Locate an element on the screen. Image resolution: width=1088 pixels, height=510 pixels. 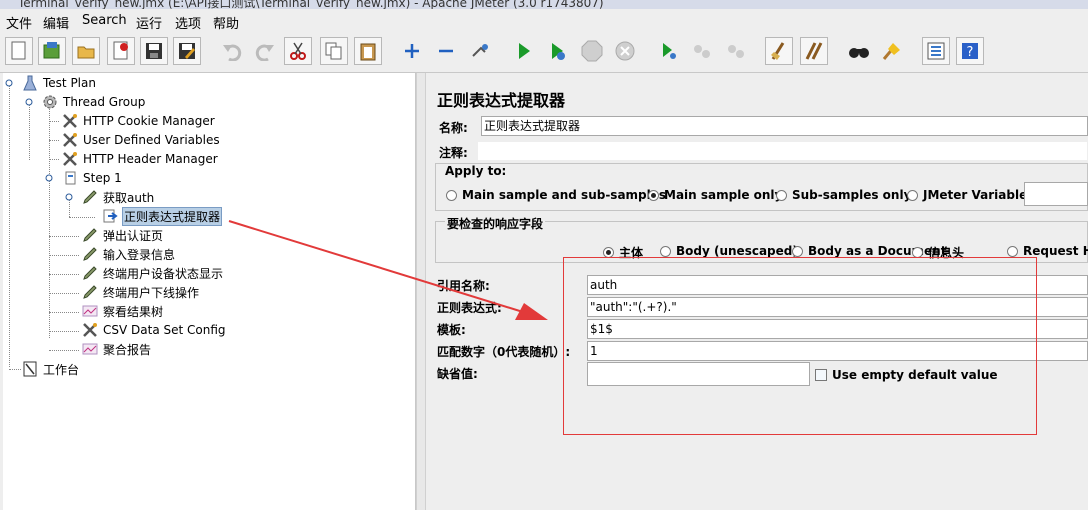
menu-bar: 文件 编辑 Search 运行 选项 帮助 is located at coordinates (544, 21).